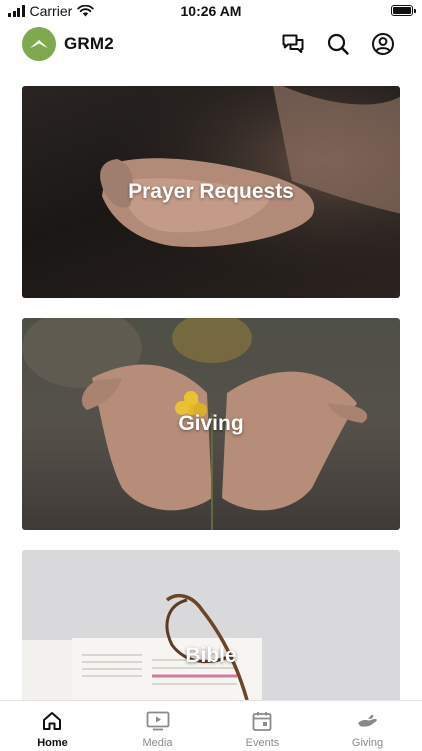 The image size is (422, 751). I want to click on calendar-icon, so click(262, 721).